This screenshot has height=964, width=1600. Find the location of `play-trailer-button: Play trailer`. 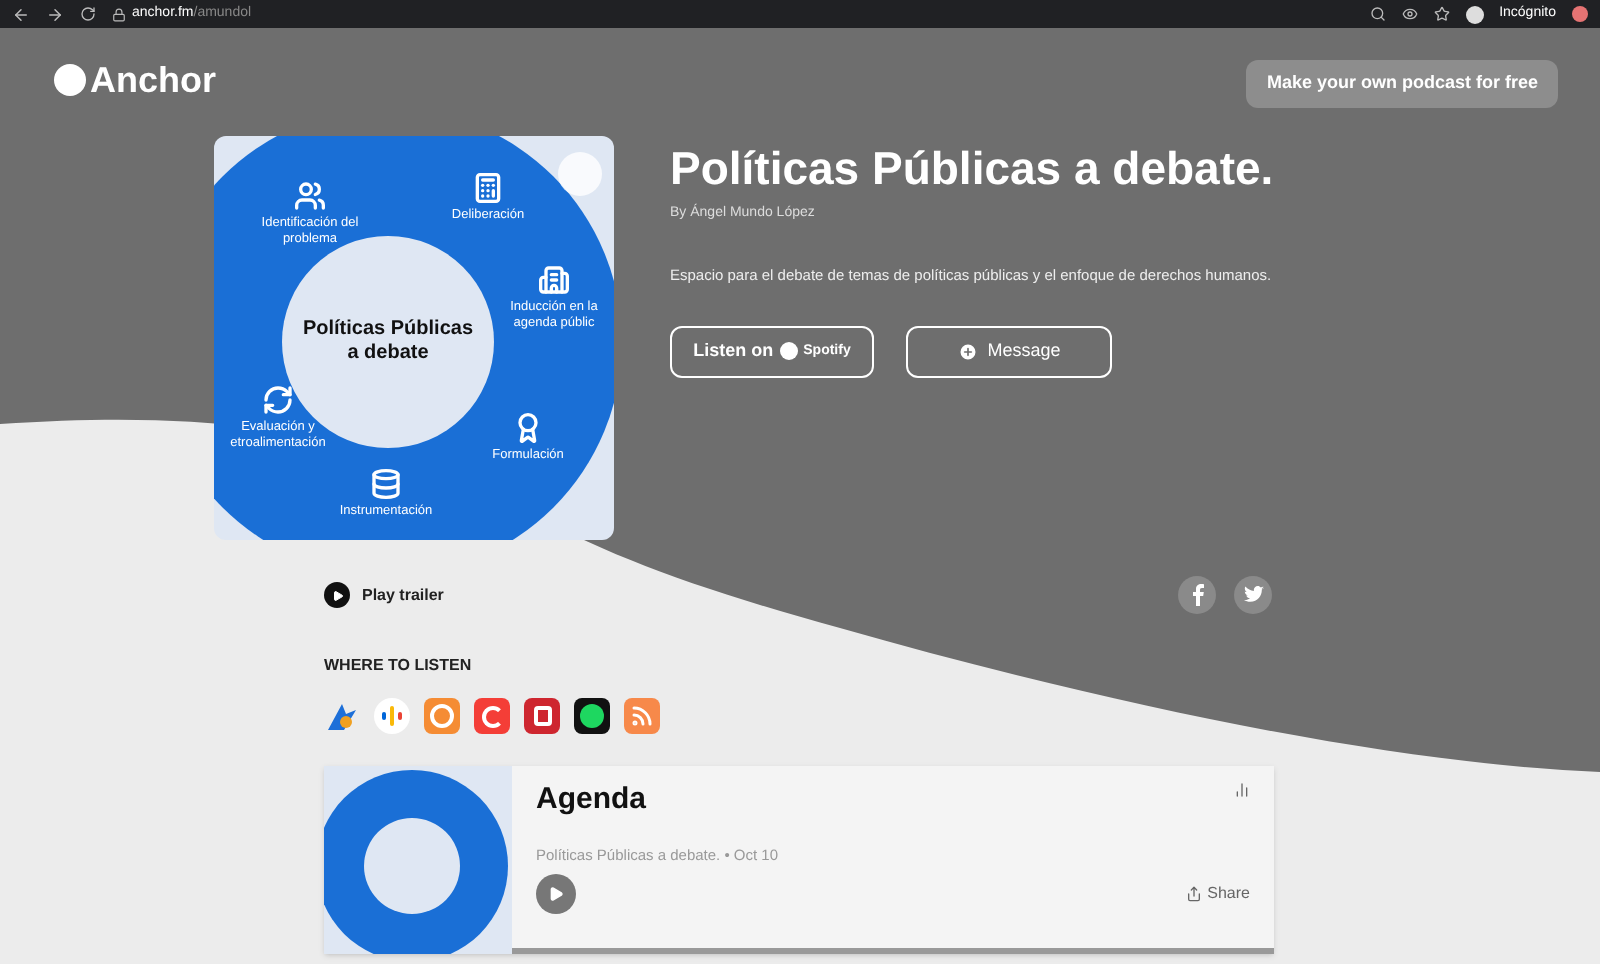

play-trailer-button: Play trailer is located at coordinates (384, 595).